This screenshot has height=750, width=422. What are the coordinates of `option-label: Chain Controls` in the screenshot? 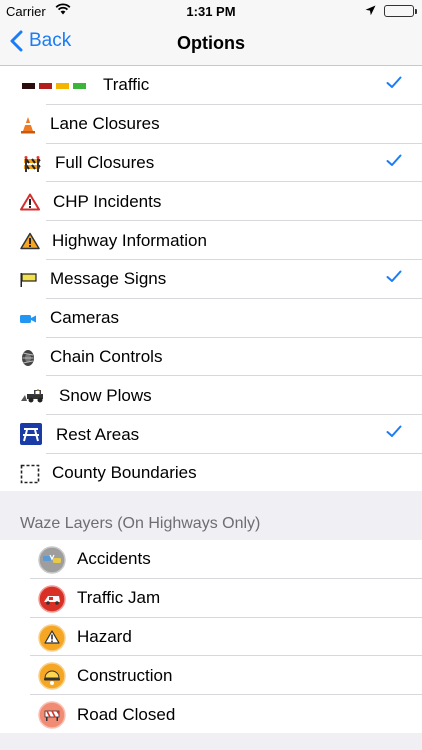 It's located at (106, 356).